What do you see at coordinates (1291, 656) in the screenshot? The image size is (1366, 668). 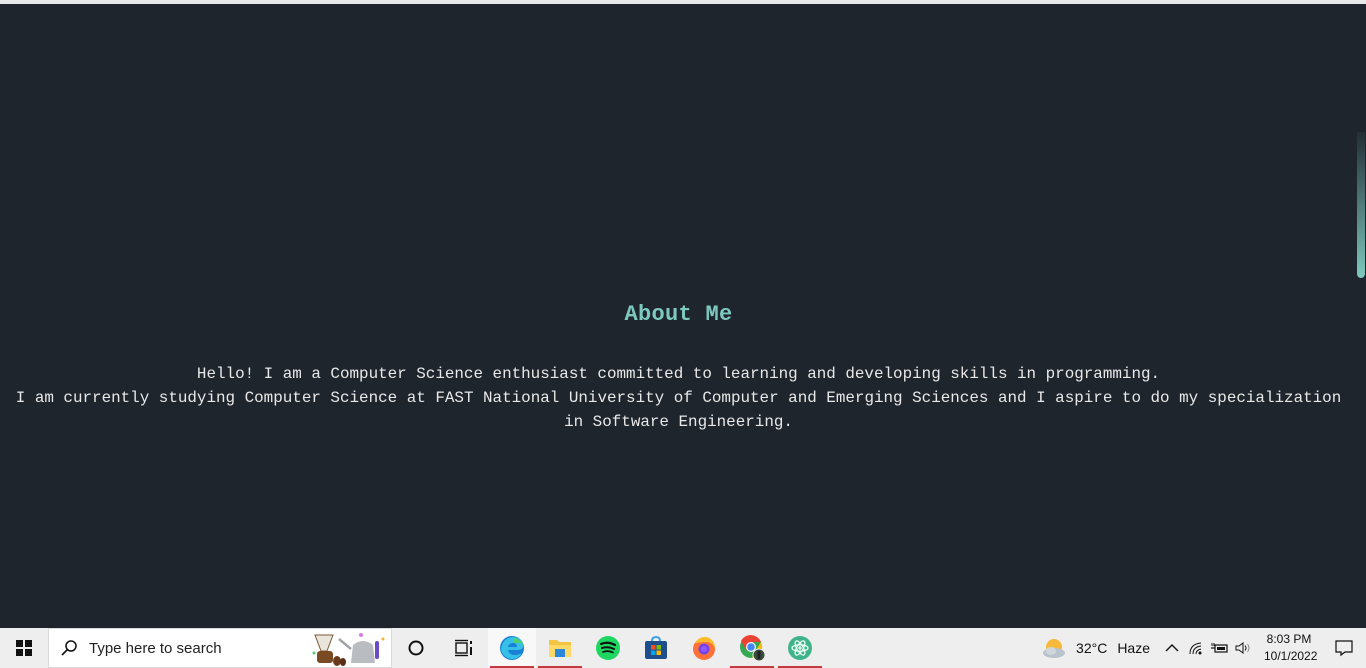 I see `clock-date: 10/1/2022` at bounding box center [1291, 656].